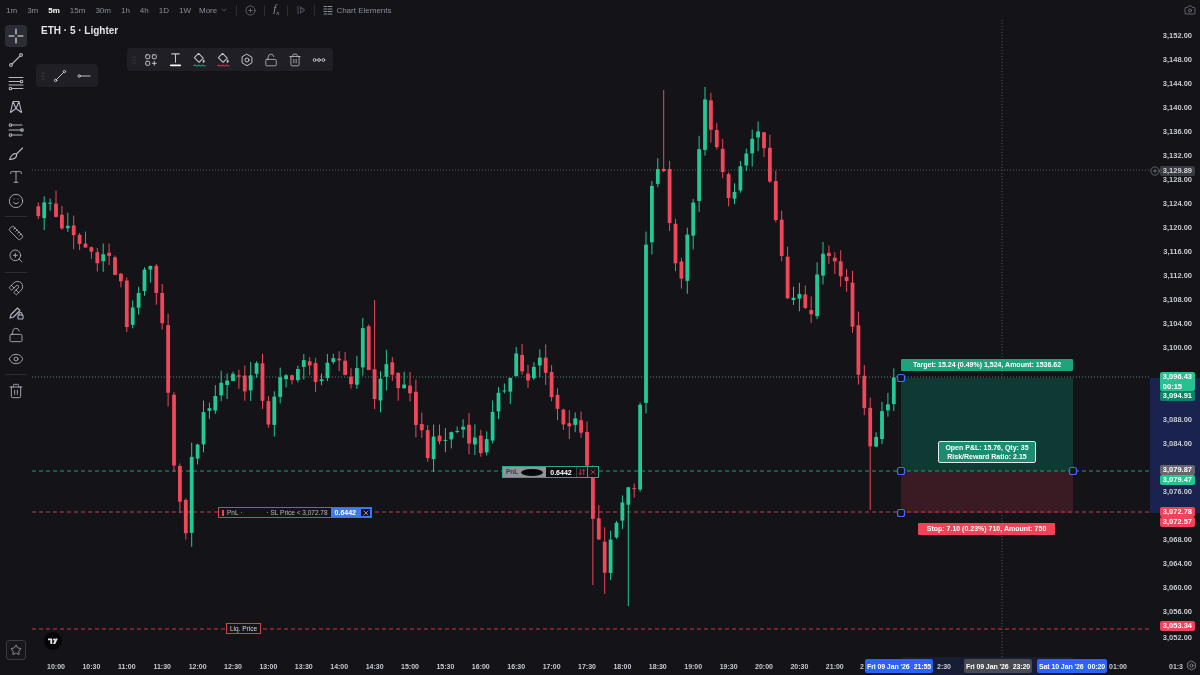  I want to click on ruler-icon, so click(16, 232).